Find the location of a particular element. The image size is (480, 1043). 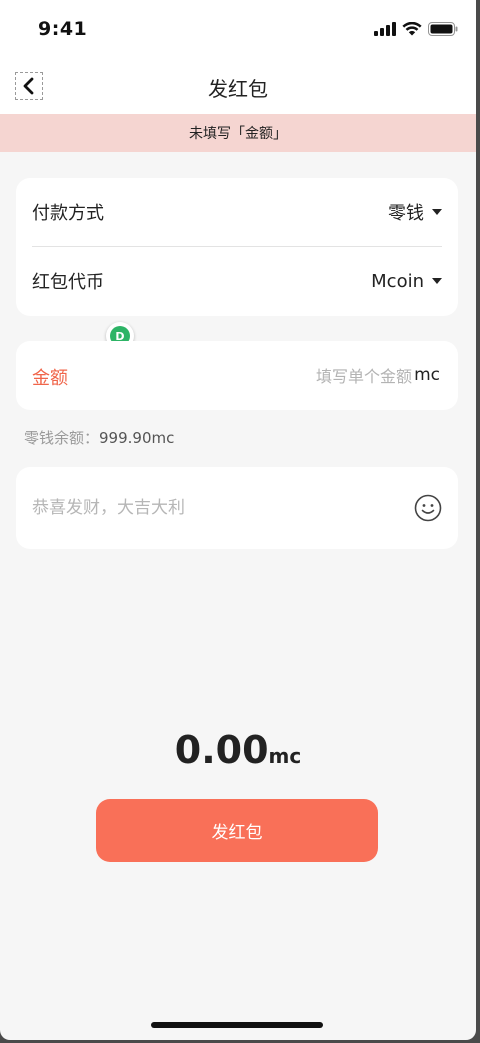

token-select: Mcoin is located at coordinates (406, 281).